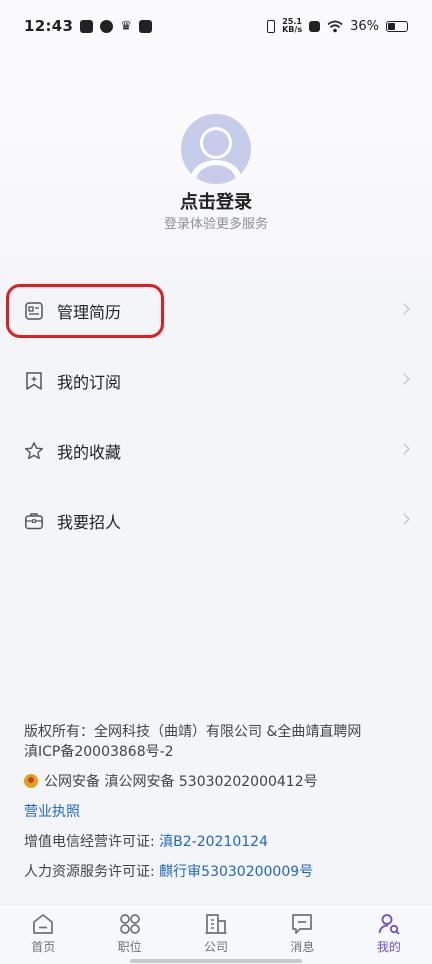 Image resolution: width=432 pixels, height=964 pixels. What do you see at coordinates (216, 947) in the screenshot?
I see `tab-label: 公司` at bounding box center [216, 947].